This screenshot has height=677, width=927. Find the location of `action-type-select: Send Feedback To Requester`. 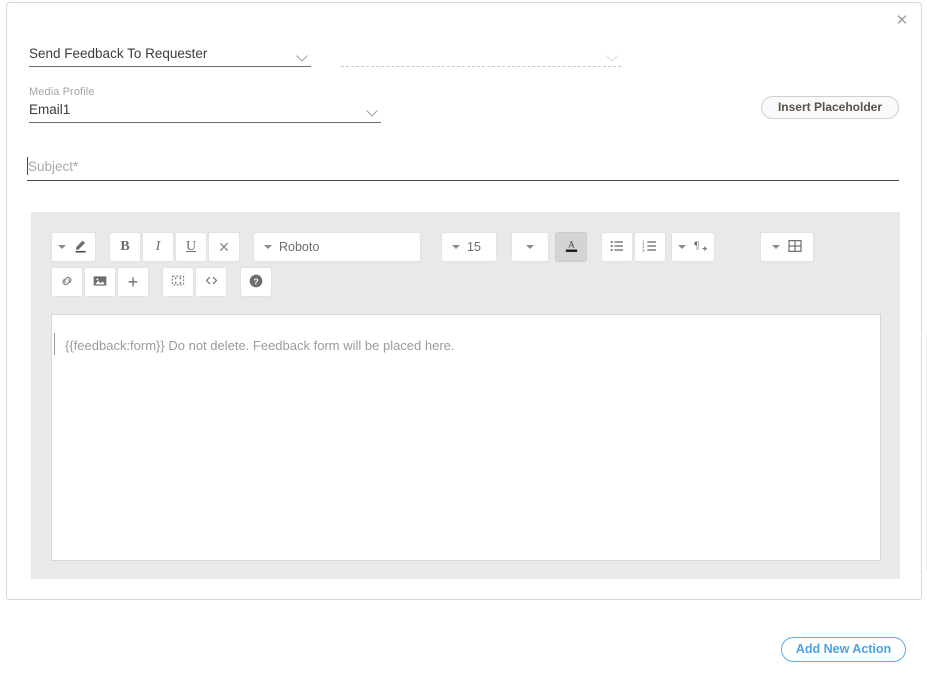

action-type-select: Send Feedback To Requester is located at coordinates (170, 52).